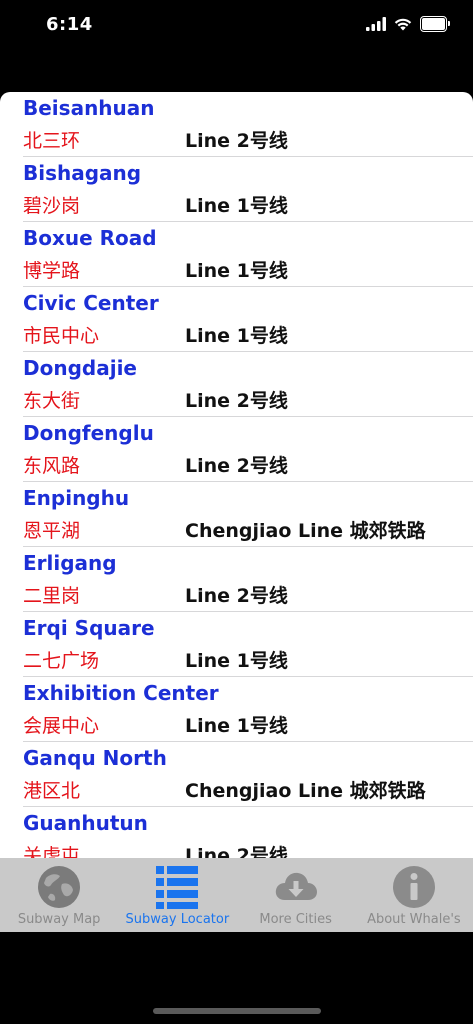 The height and width of the screenshot is (1024, 473). I want to click on tab-subway-map: Subway Map, so click(59, 895).